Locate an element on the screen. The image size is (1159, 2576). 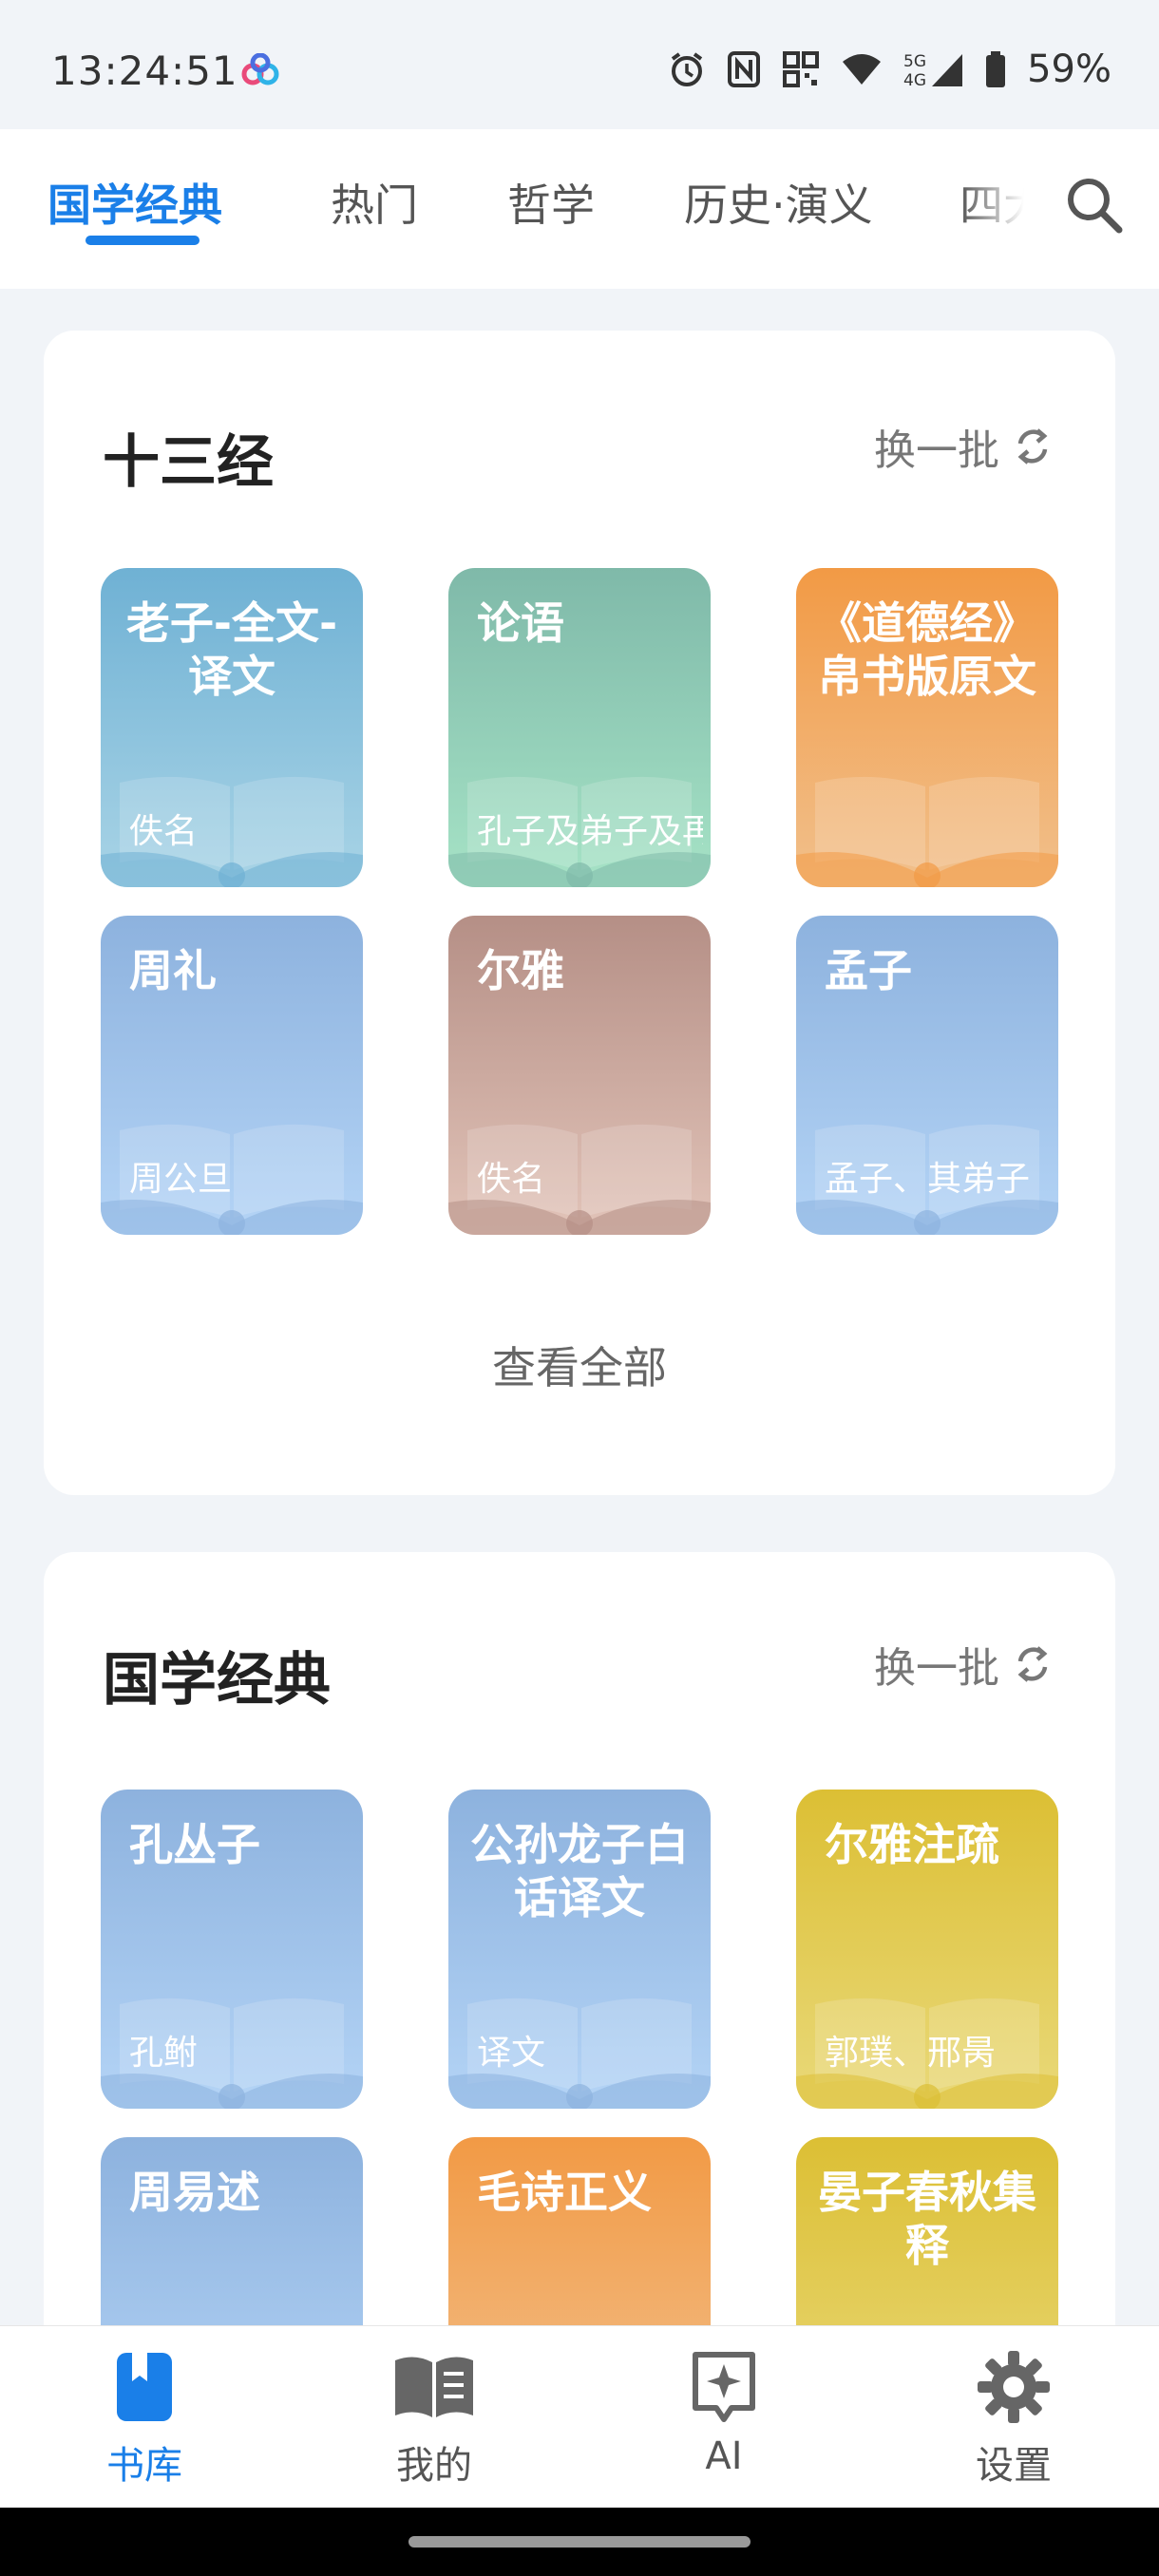
book-title: 孔丛子 is located at coordinates (194, 1844).